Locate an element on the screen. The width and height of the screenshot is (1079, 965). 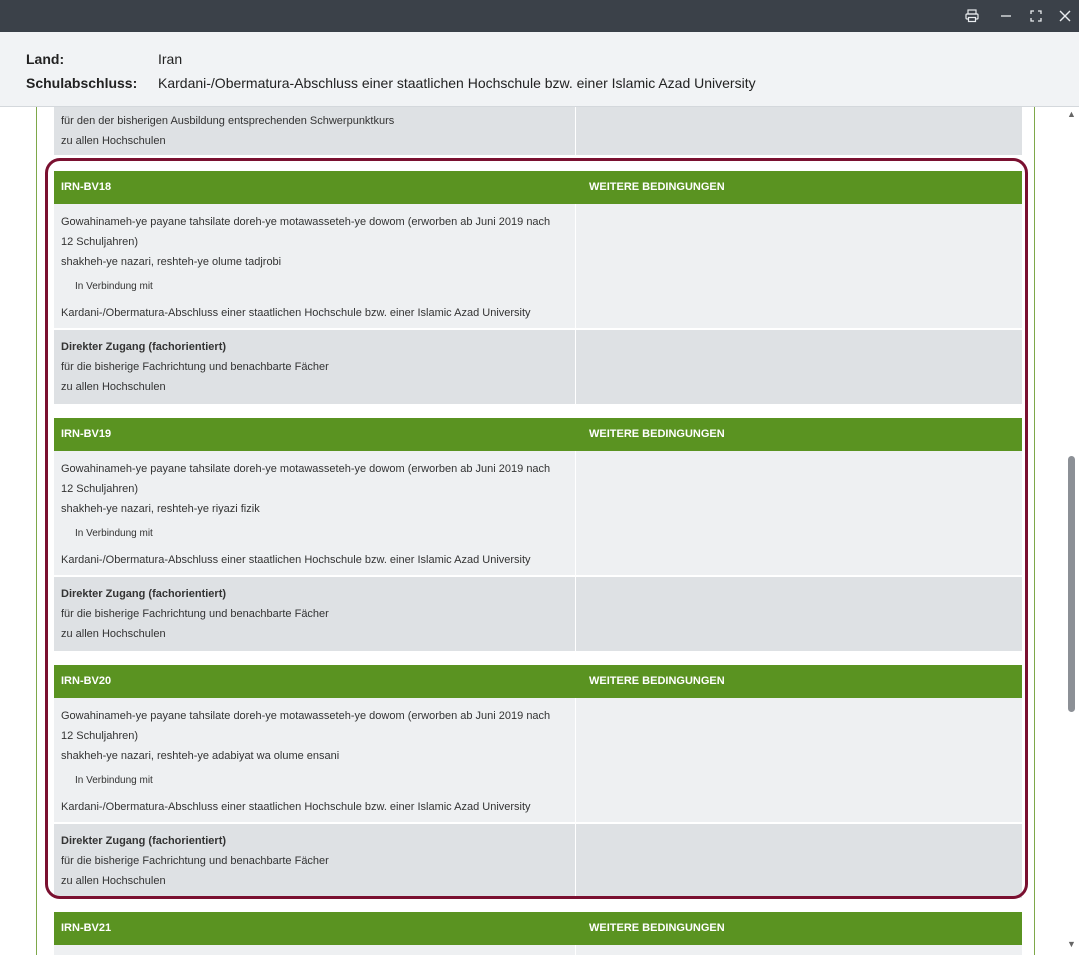
vertical-scrollbar: ▲ ▼ is located at coordinates (1071, 531).